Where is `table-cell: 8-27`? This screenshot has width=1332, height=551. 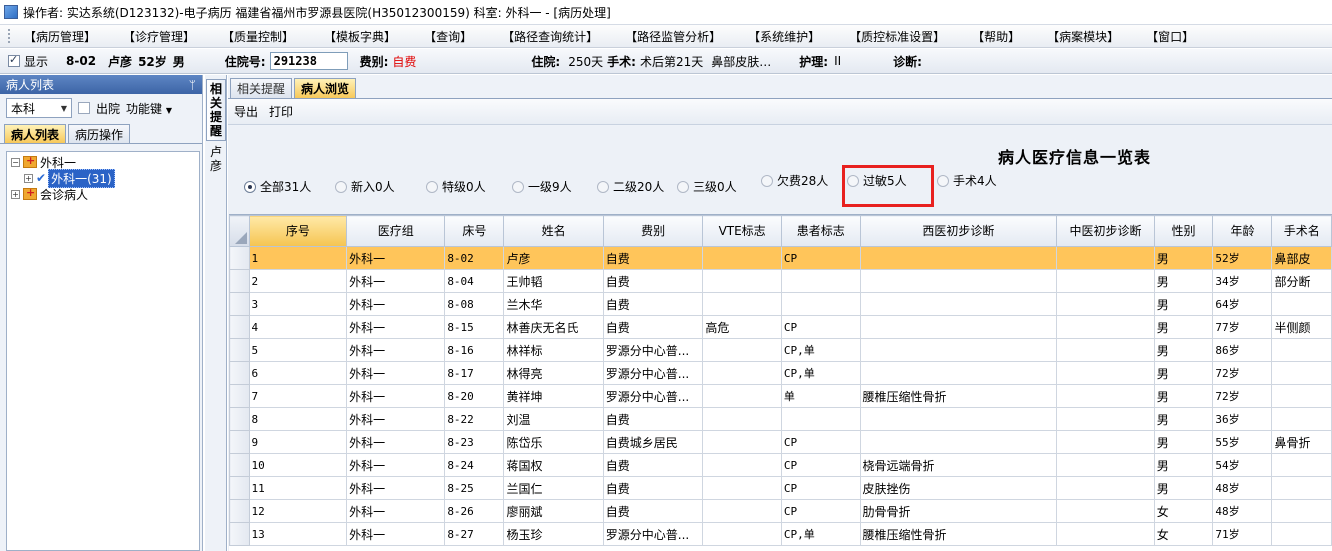 table-cell: 8-27 is located at coordinates (474, 534).